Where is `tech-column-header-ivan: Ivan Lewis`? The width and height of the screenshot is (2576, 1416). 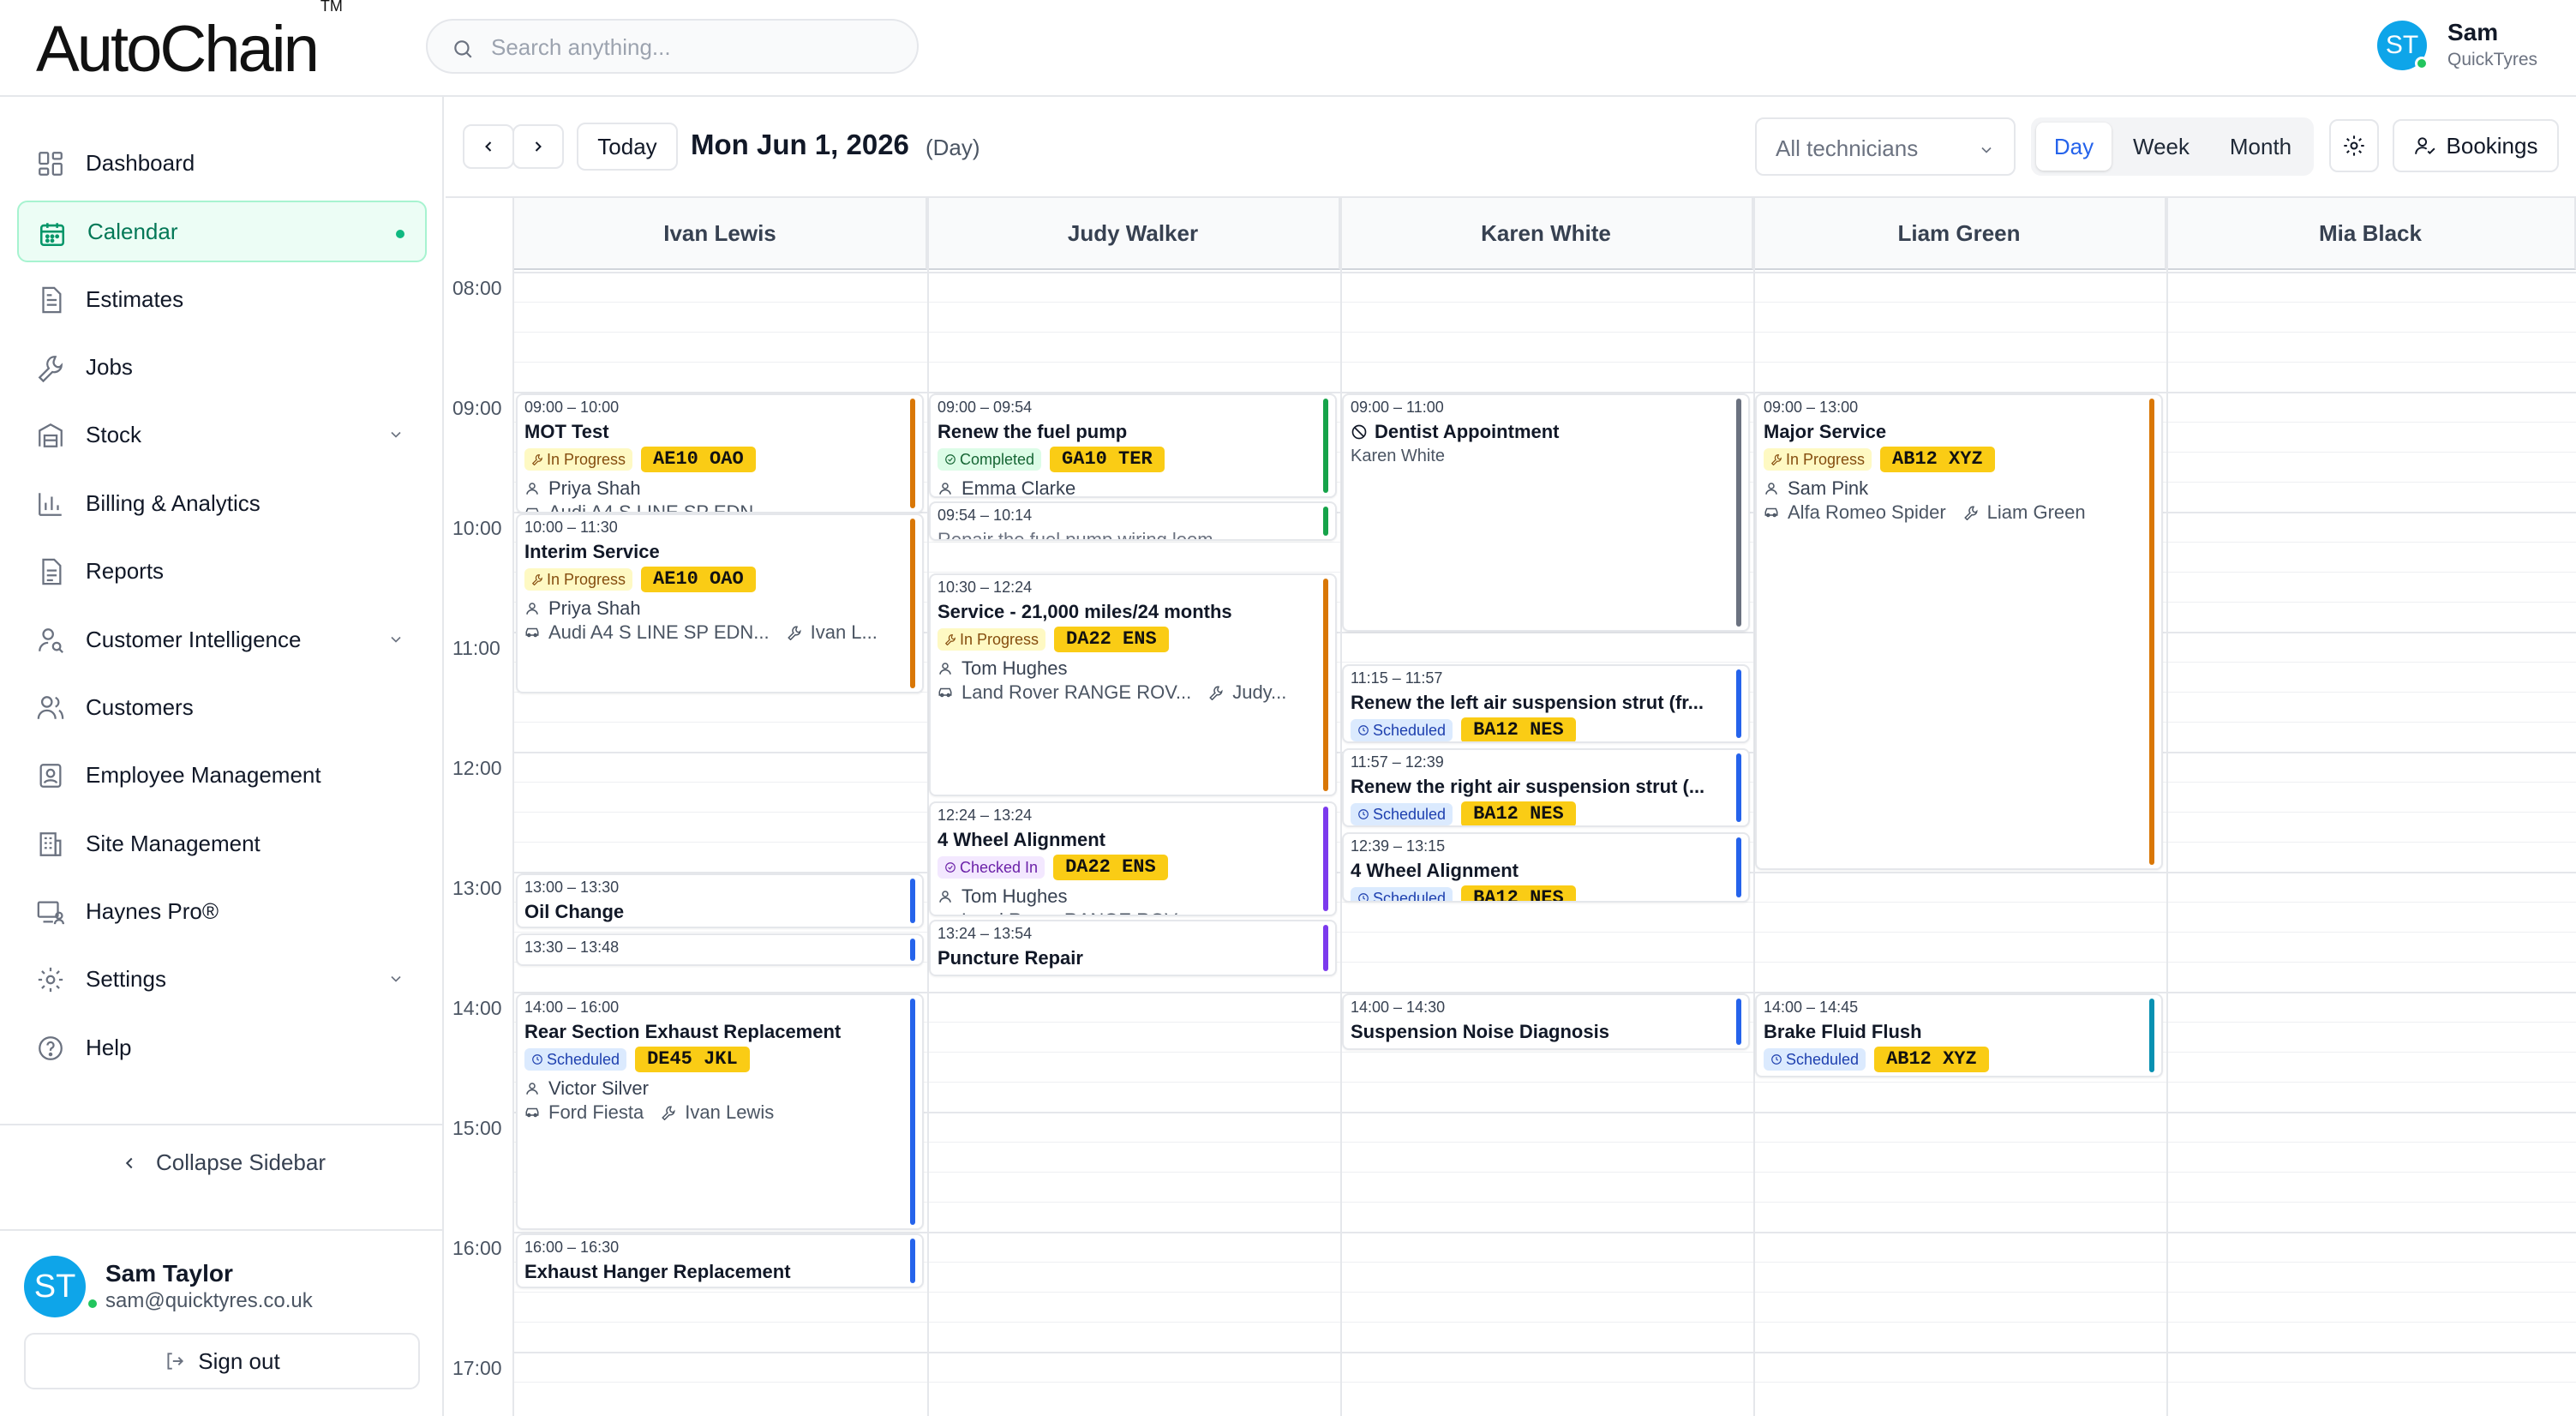 tech-column-header-ivan: Ivan Lewis is located at coordinates (720, 234).